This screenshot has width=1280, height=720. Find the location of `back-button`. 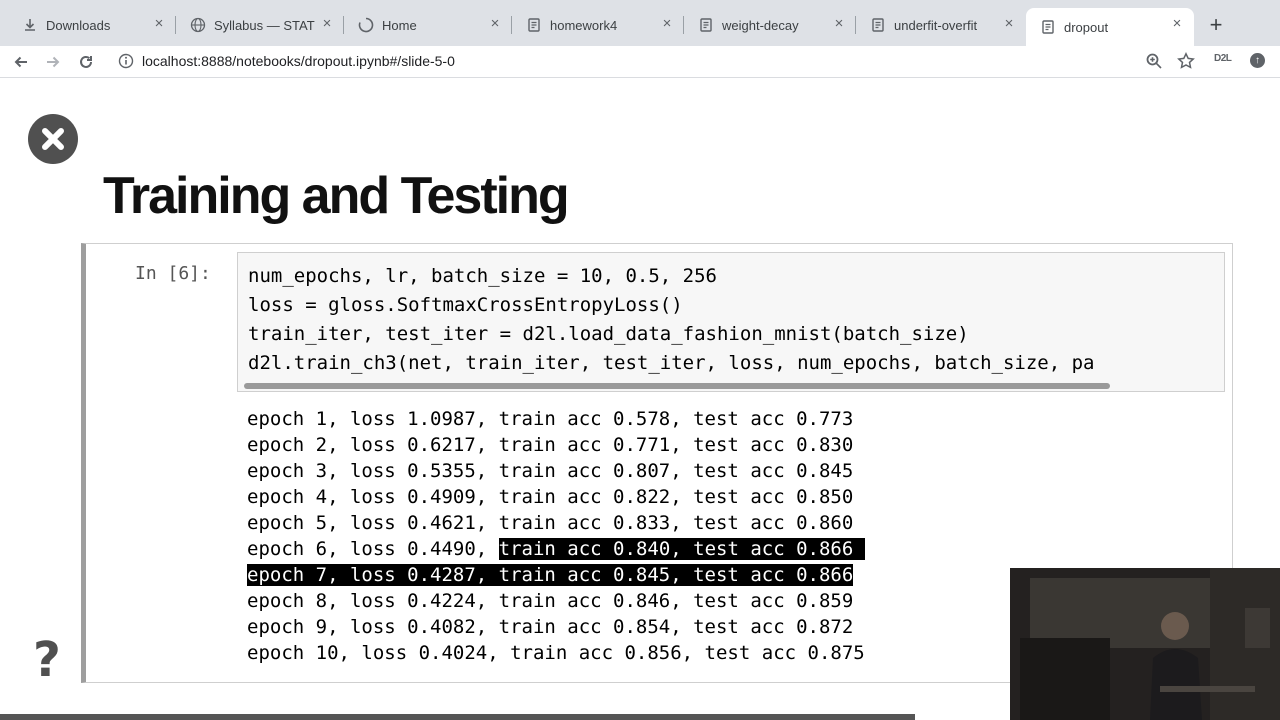

back-button is located at coordinates (21, 62).